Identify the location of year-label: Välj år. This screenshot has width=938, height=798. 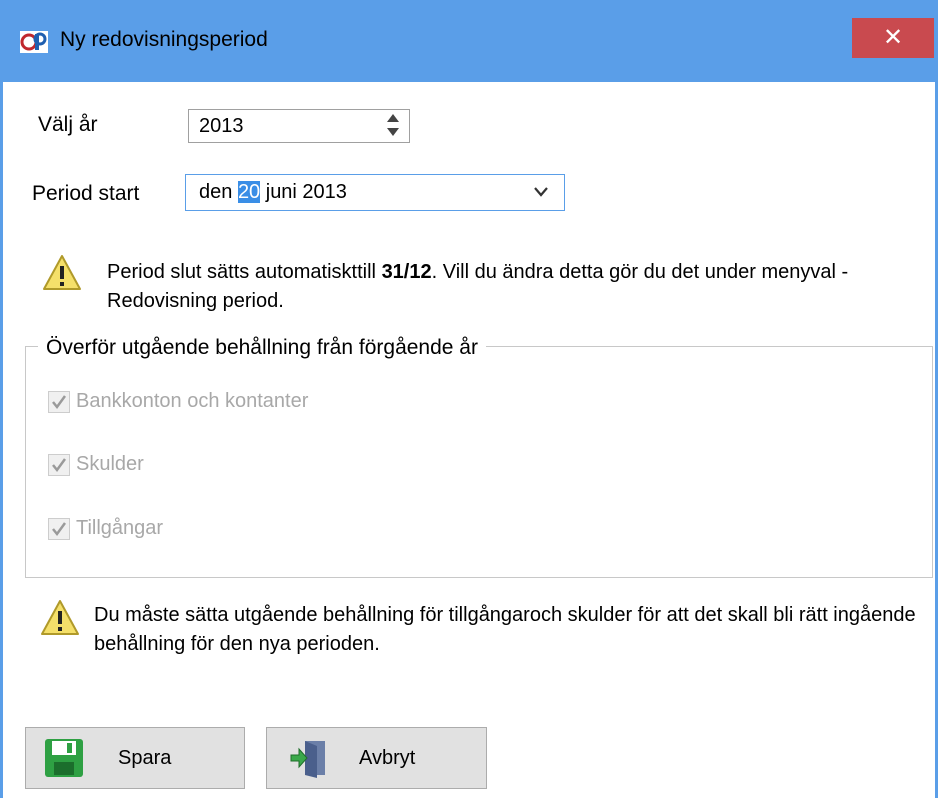
(68, 124).